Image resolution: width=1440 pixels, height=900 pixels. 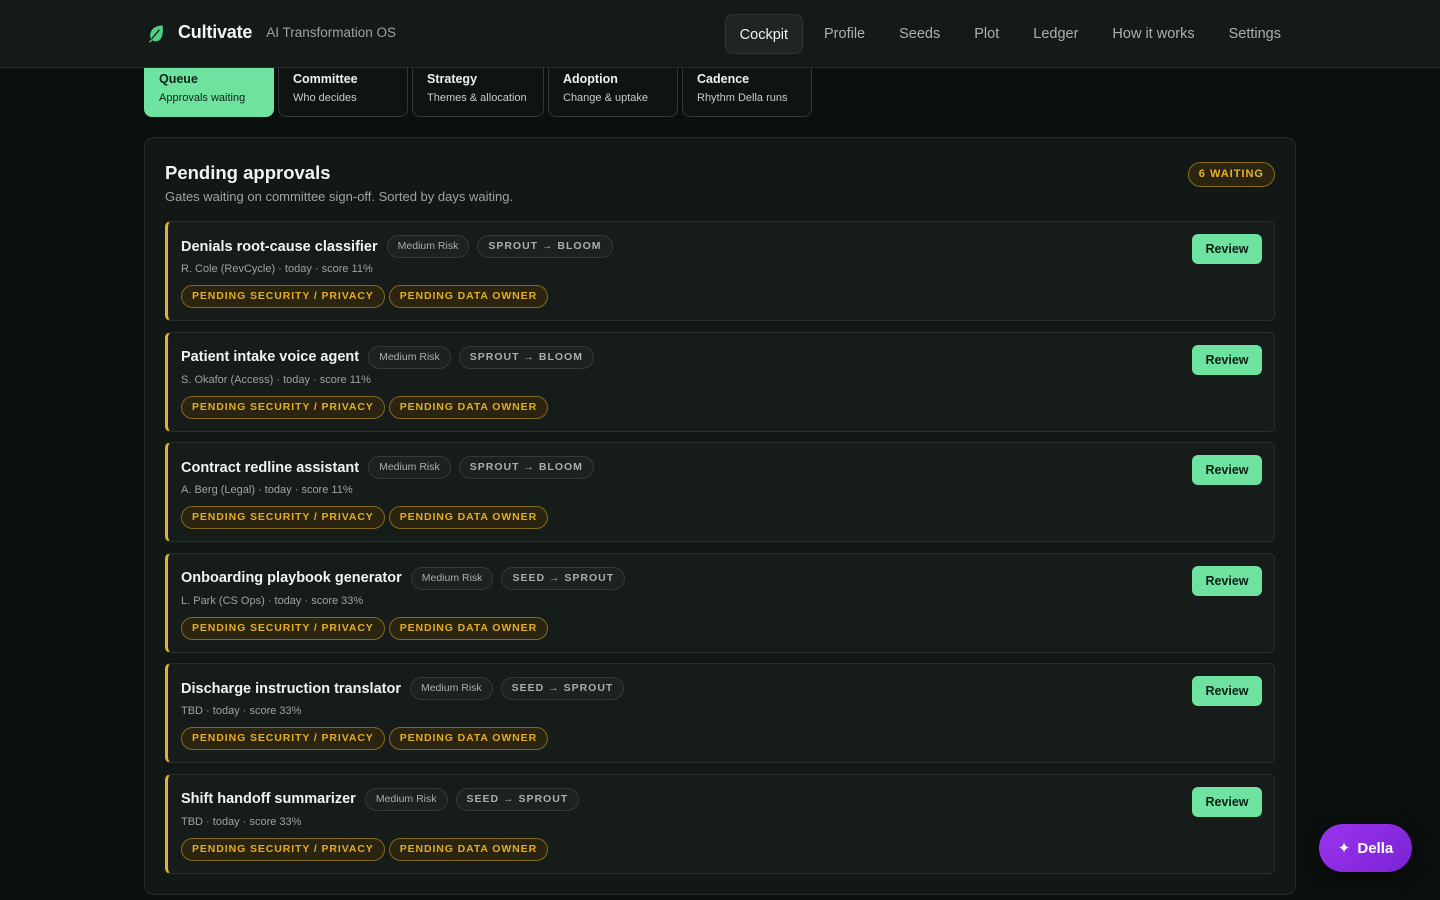 What do you see at coordinates (272, 600) in the screenshot?
I see `approval-meta: L. Park (CS Ops) · today · score 33%` at bounding box center [272, 600].